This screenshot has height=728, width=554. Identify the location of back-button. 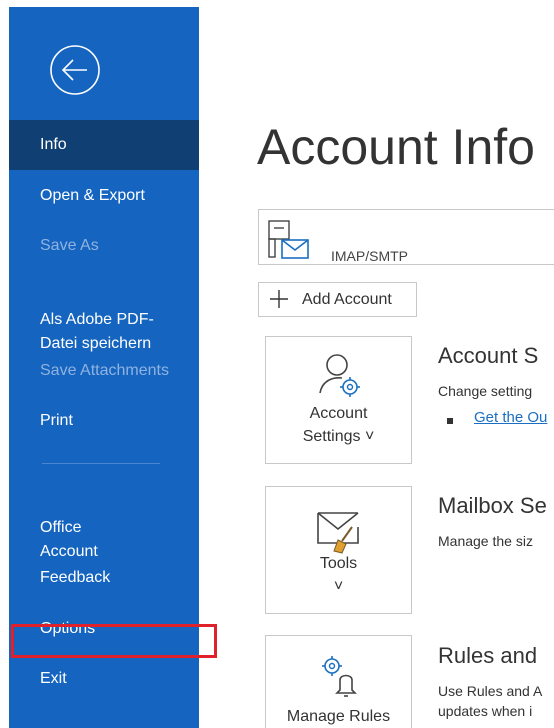
(75, 70).